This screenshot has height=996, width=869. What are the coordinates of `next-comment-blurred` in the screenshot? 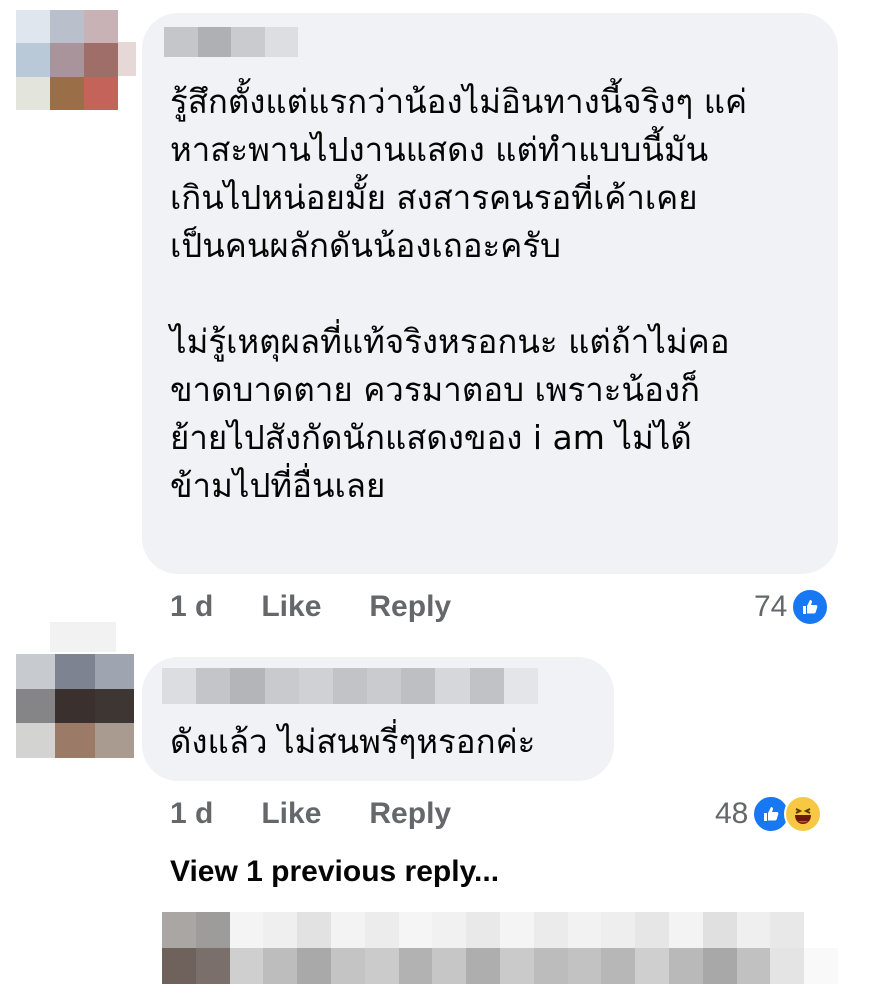 It's located at (500, 948).